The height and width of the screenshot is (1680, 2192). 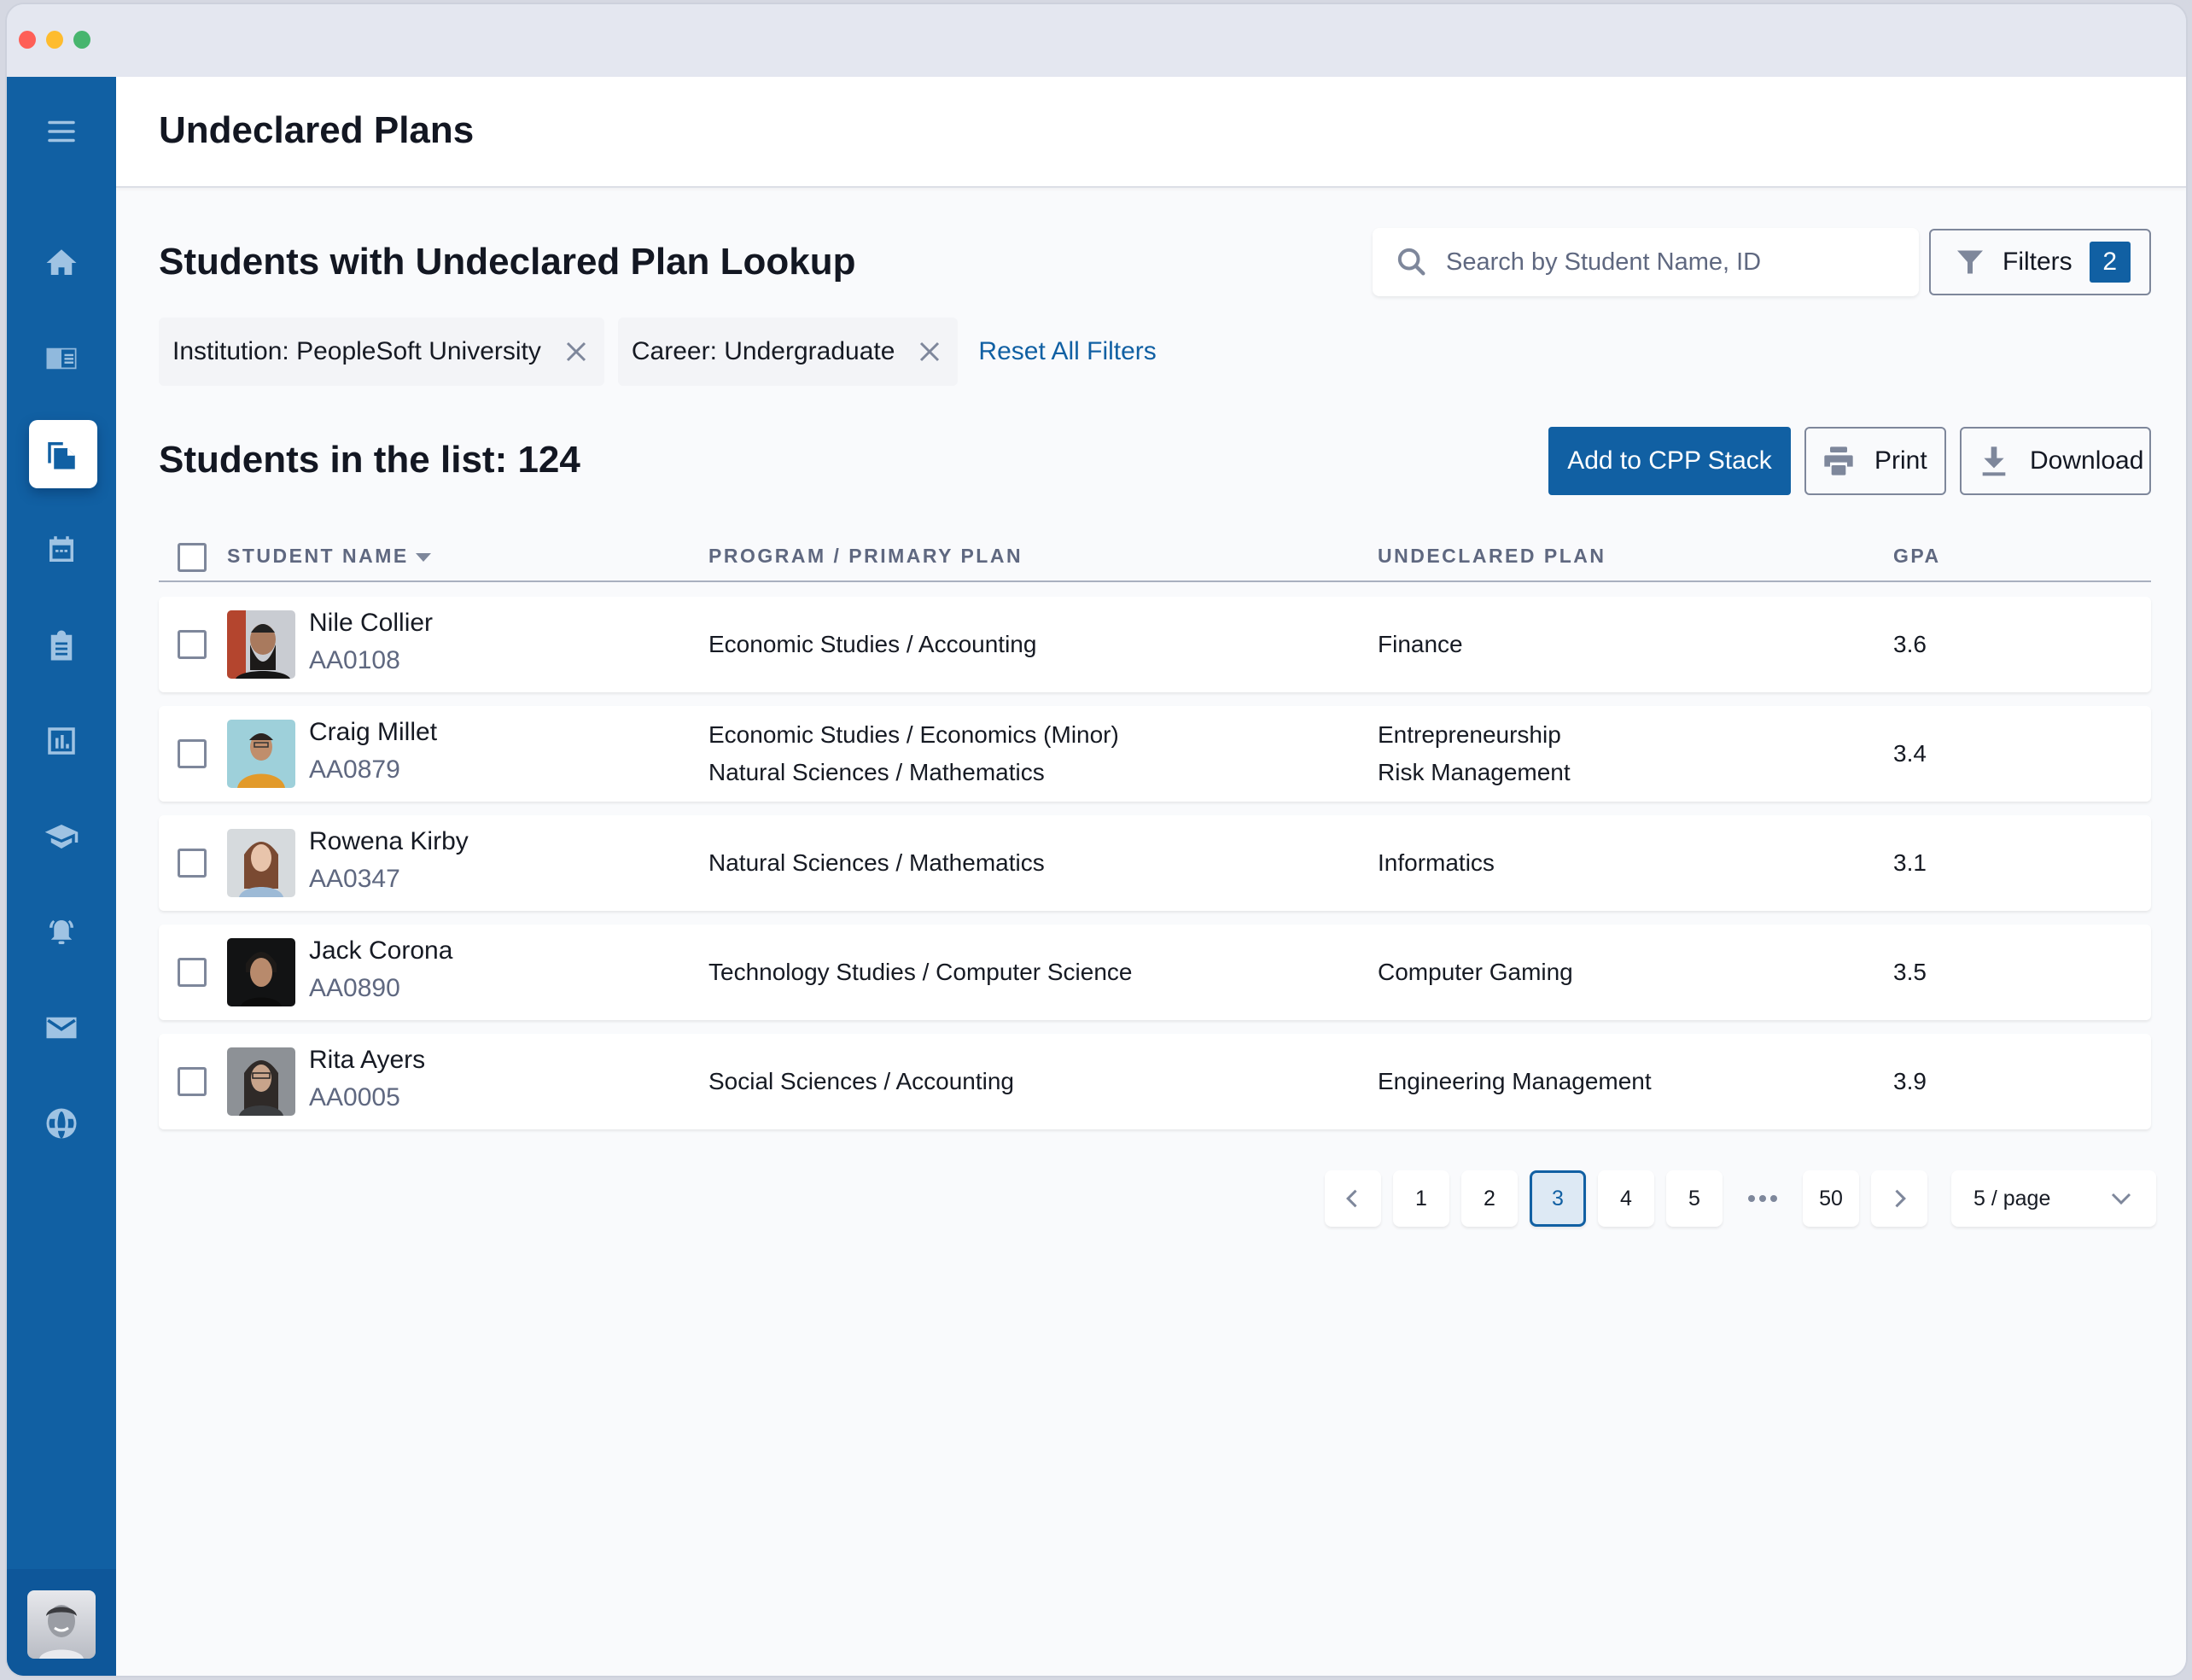 I want to click on minimize-window-button, so click(x=54, y=40).